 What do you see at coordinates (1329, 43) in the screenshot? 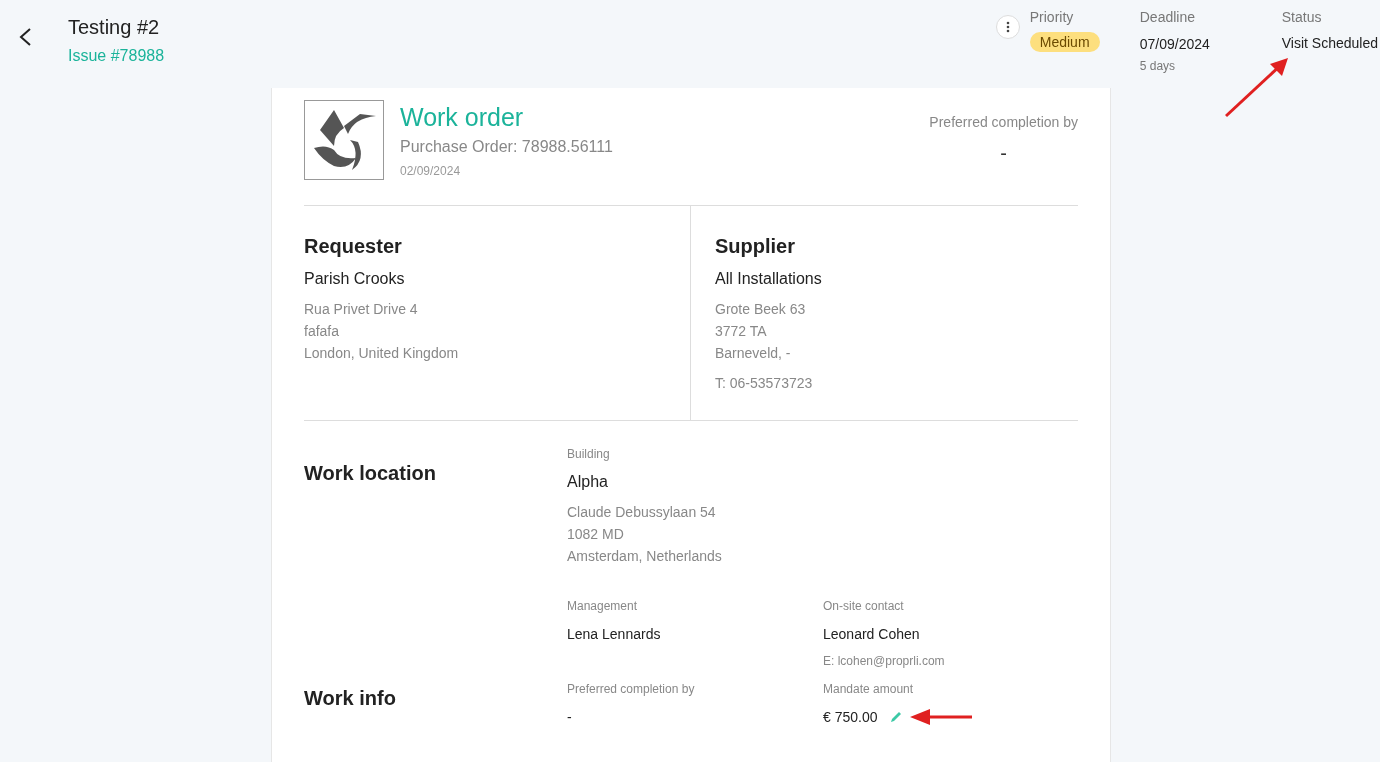
I see `status-value: Visit Scheduled` at bounding box center [1329, 43].